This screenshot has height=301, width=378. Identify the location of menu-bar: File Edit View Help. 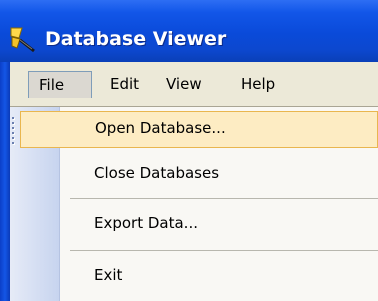
(194, 84).